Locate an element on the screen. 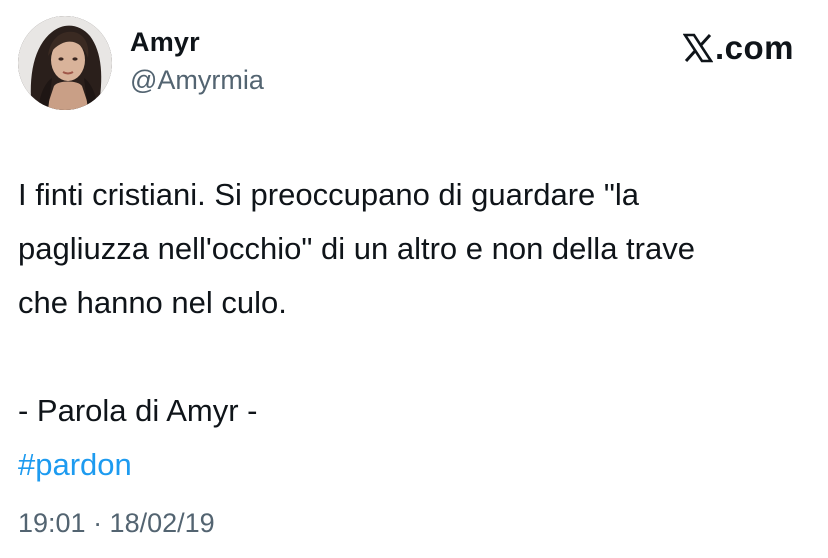 This screenshot has height=558, width=828. user-handle: @Amyrmia is located at coordinates (197, 80).